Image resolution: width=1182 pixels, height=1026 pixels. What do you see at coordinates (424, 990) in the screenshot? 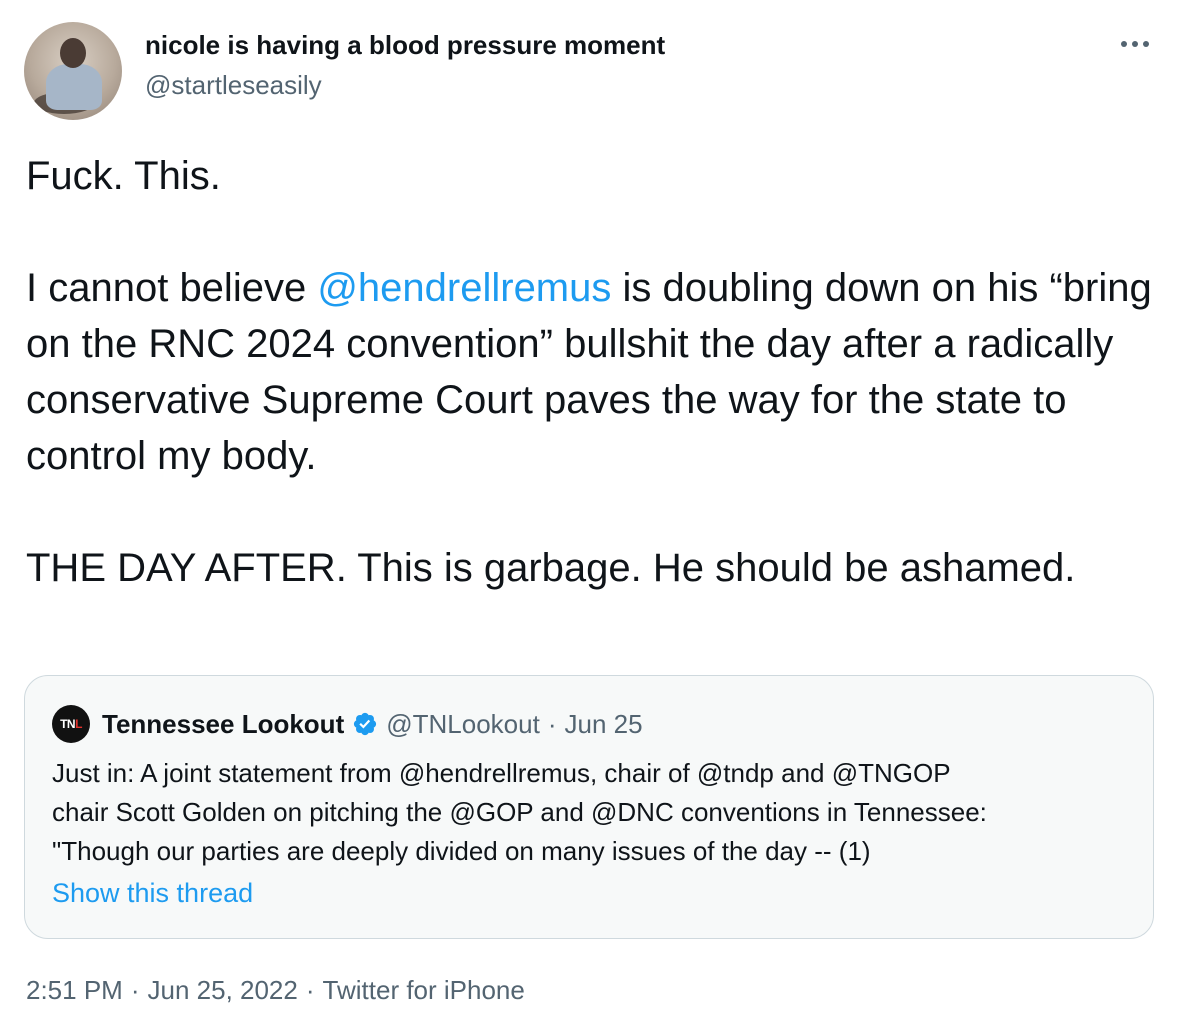
I see `tweet-source: Twitter for iPhone` at bounding box center [424, 990].